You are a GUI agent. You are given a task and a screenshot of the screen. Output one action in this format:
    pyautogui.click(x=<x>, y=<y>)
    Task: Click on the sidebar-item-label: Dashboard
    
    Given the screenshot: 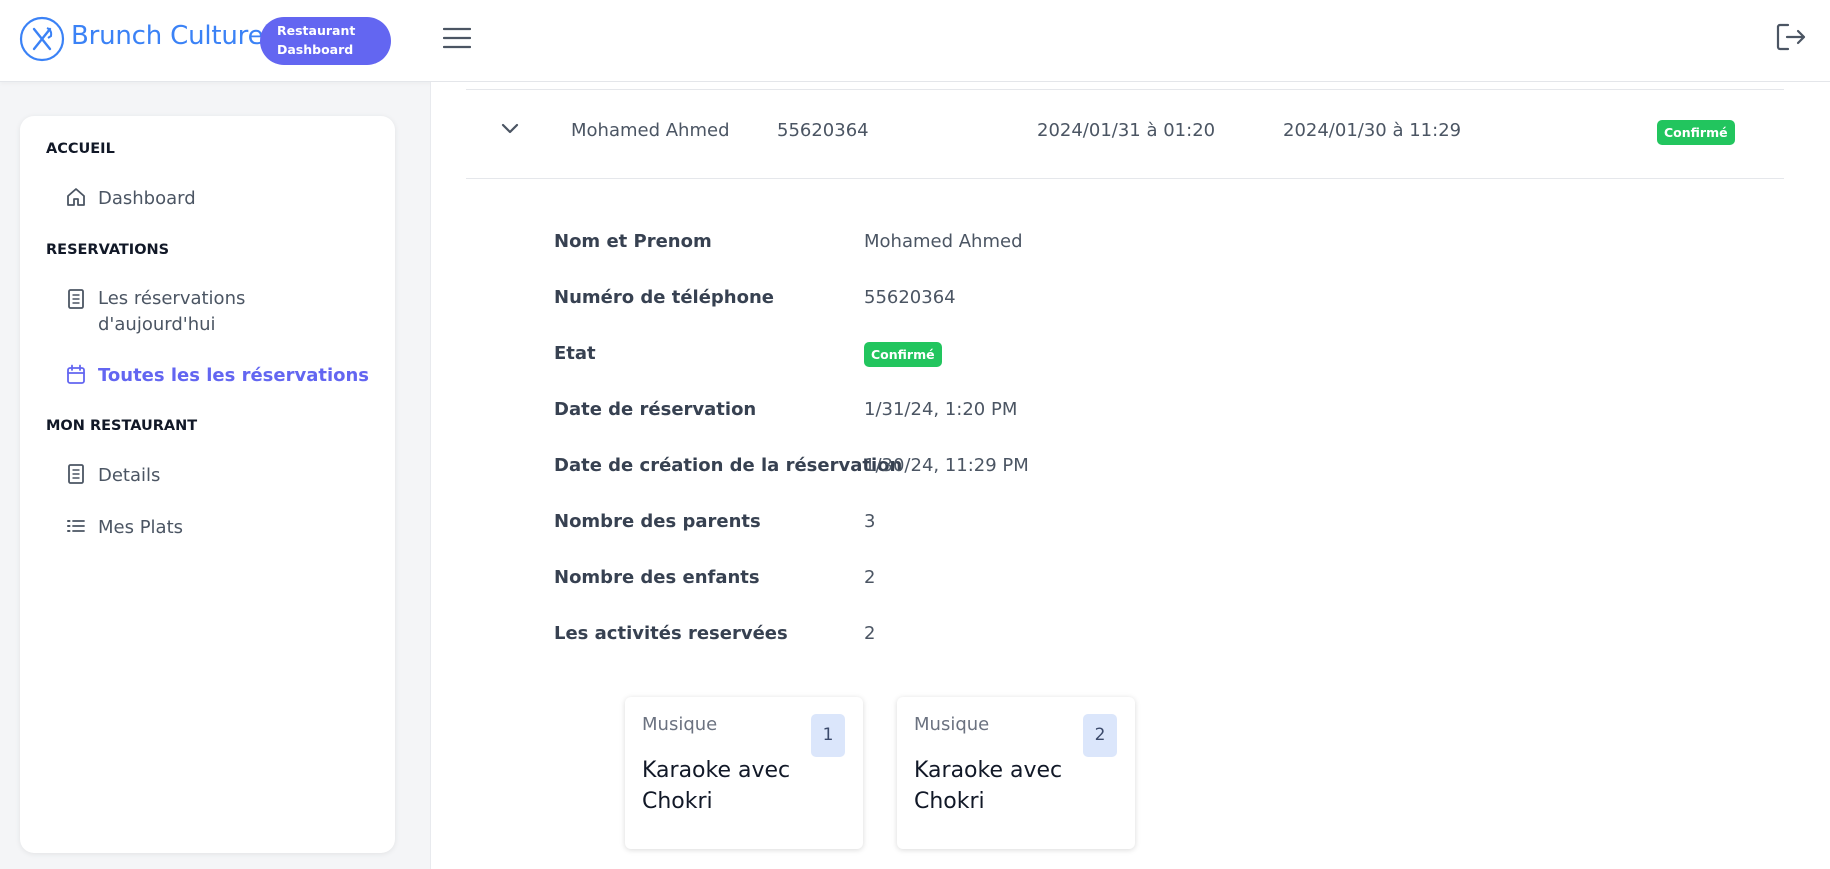 What is the action you would take?
    pyautogui.click(x=147, y=198)
    